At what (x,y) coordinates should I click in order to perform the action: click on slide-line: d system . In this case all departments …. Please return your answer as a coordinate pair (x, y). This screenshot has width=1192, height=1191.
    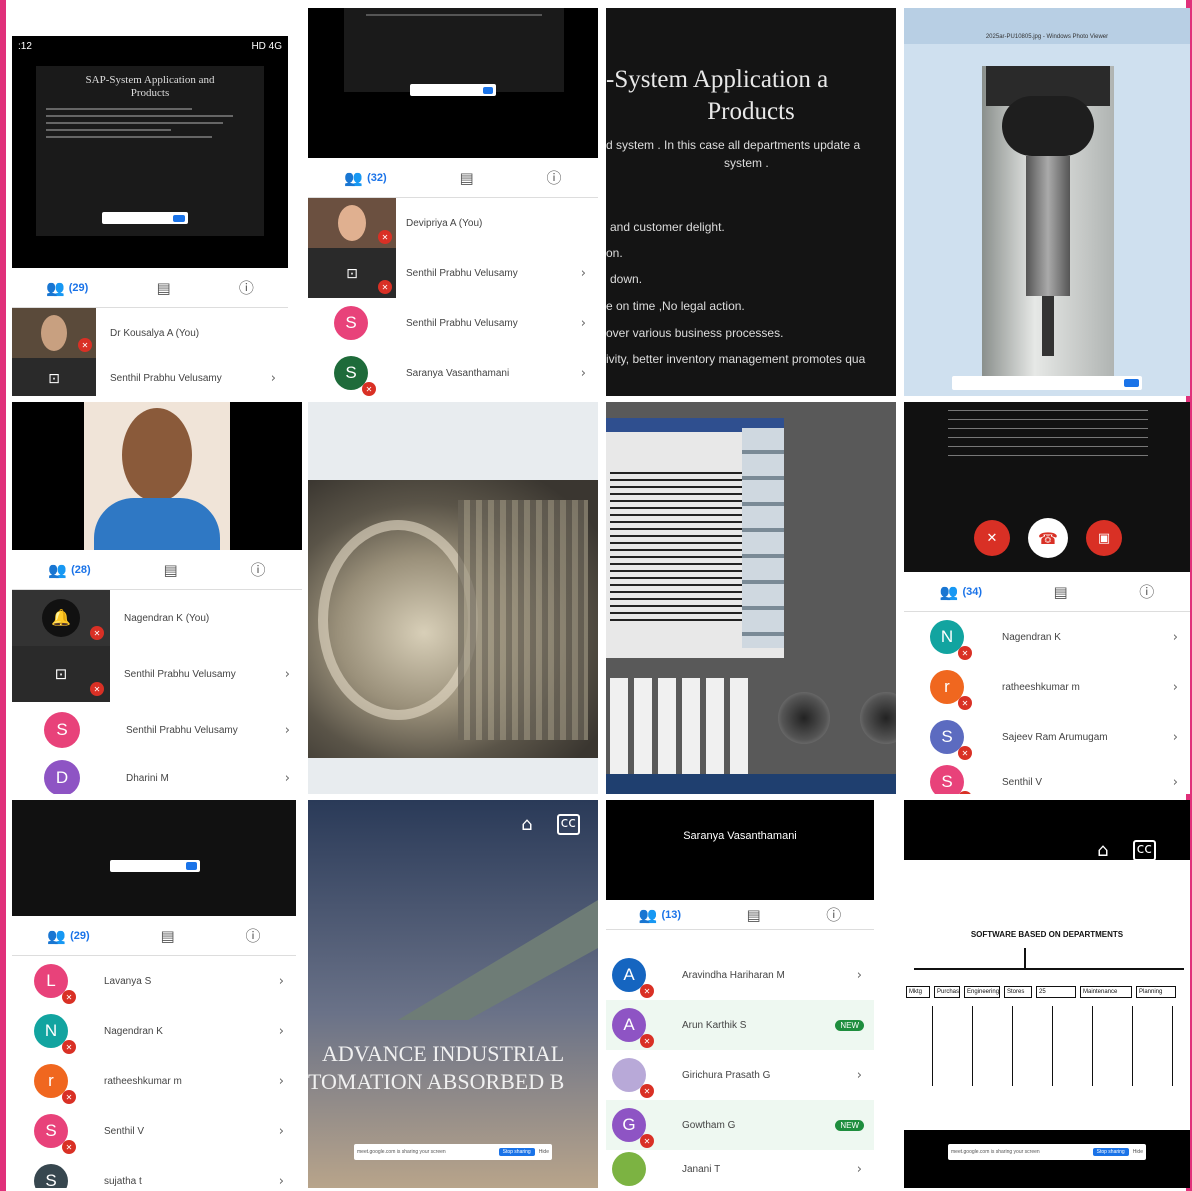
    Looking at the image, I should click on (733, 145).